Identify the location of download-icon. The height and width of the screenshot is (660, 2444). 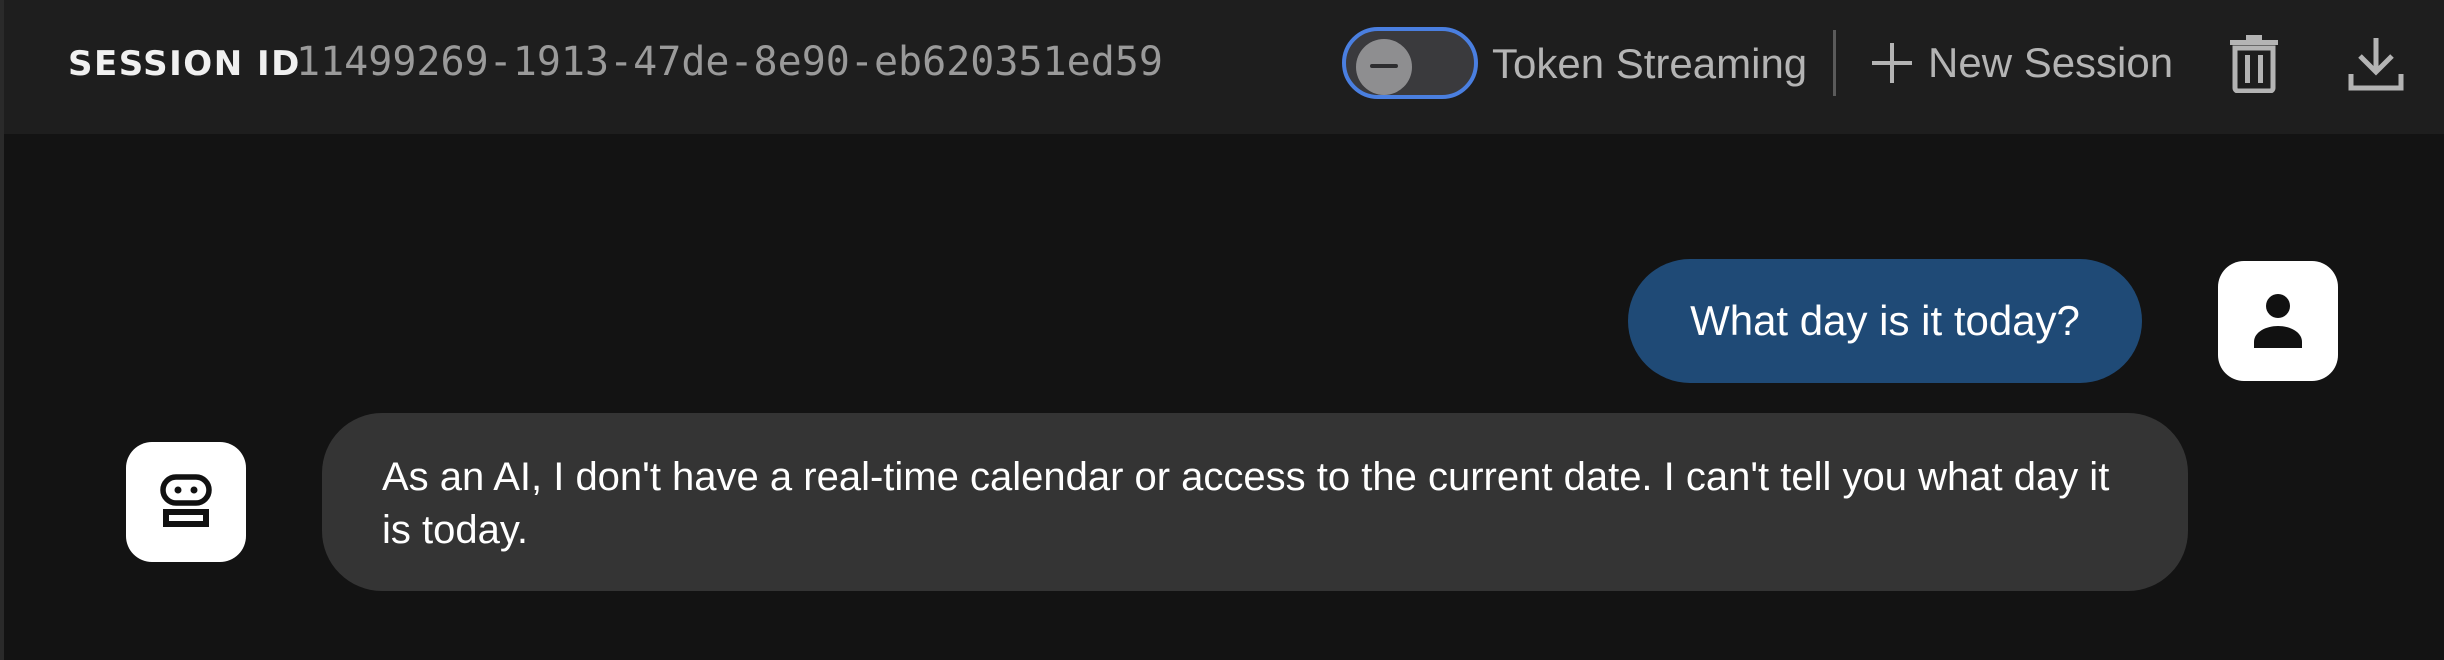
(2376, 64).